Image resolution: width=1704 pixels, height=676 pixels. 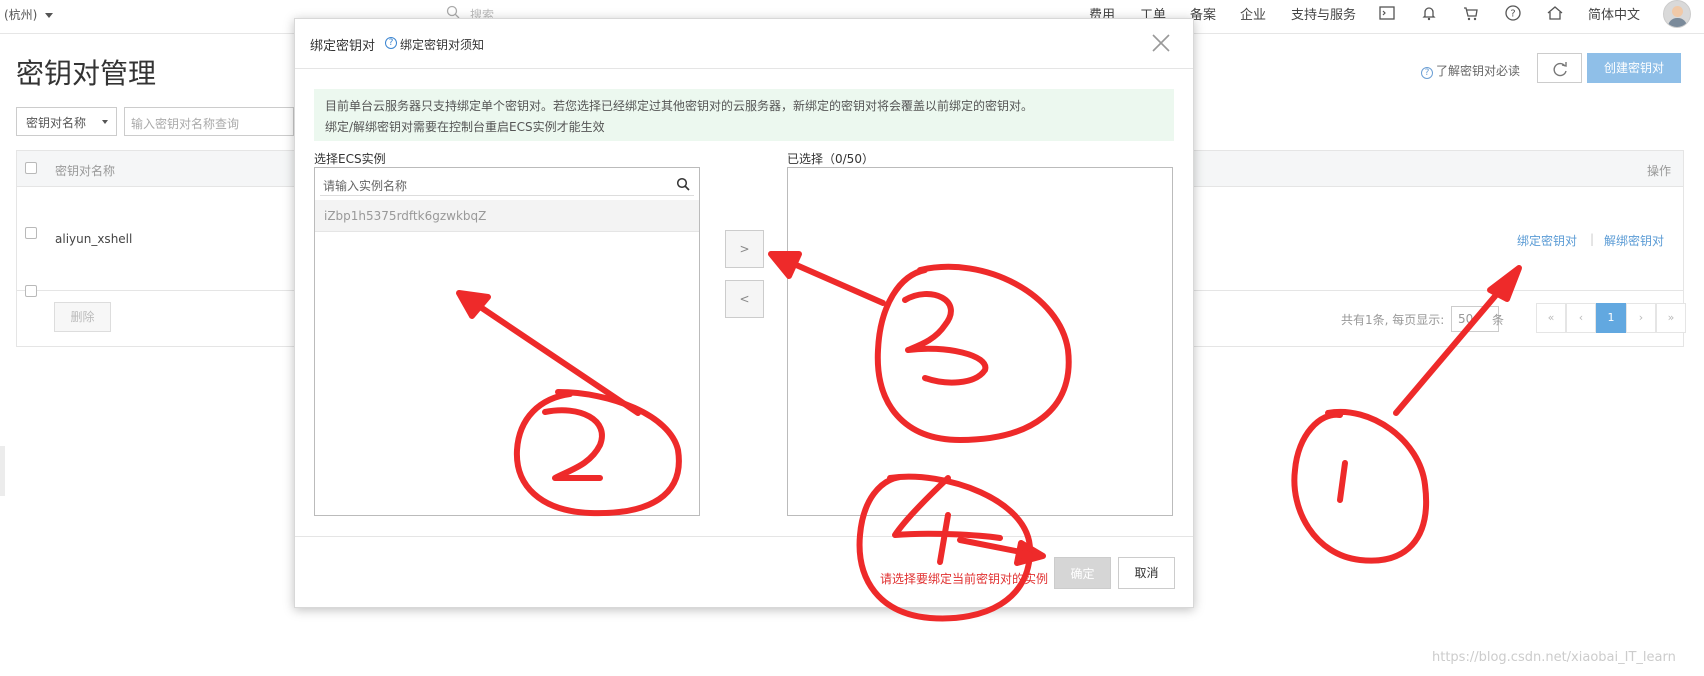 What do you see at coordinates (350, 159) in the screenshot?
I see `available-instances-label: 选择ECS实例` at bounding box center [350, 159].